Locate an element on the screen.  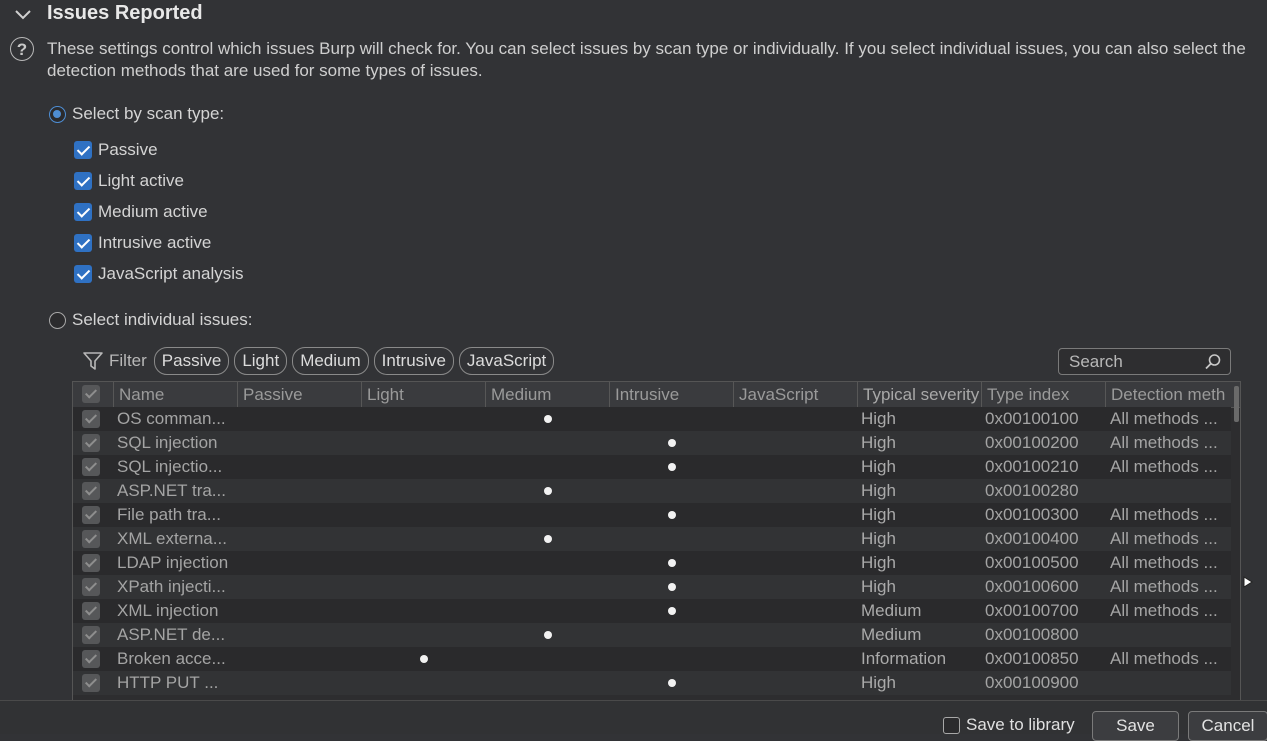
column-header-typical-severity: Typical severity is located at coordinates (920, 394).